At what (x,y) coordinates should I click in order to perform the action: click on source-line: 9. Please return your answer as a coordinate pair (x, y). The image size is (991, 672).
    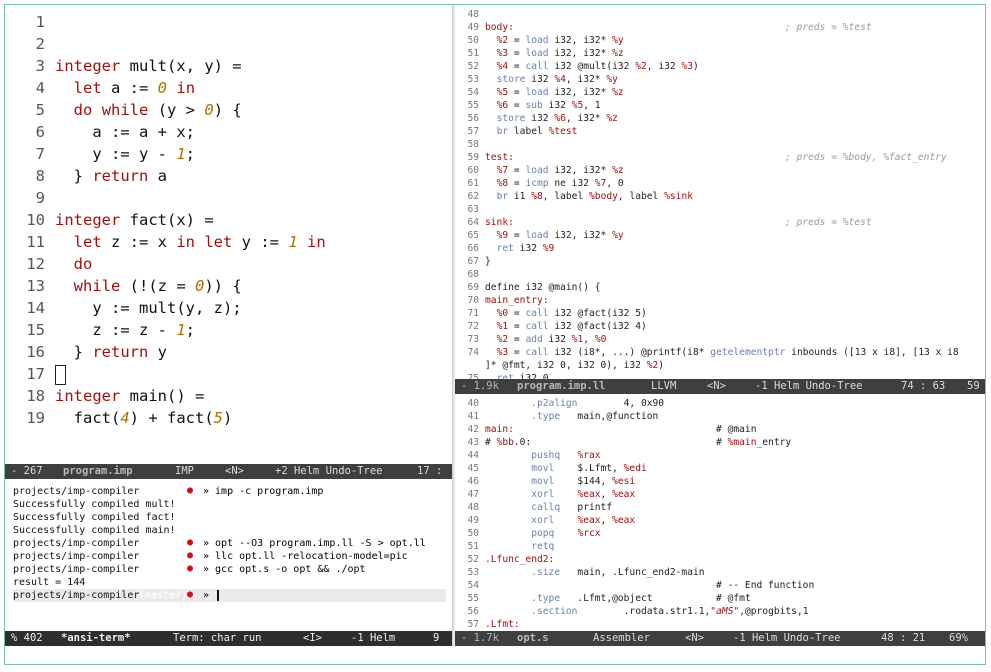
    Looking at the image, I should click on (30, 198).